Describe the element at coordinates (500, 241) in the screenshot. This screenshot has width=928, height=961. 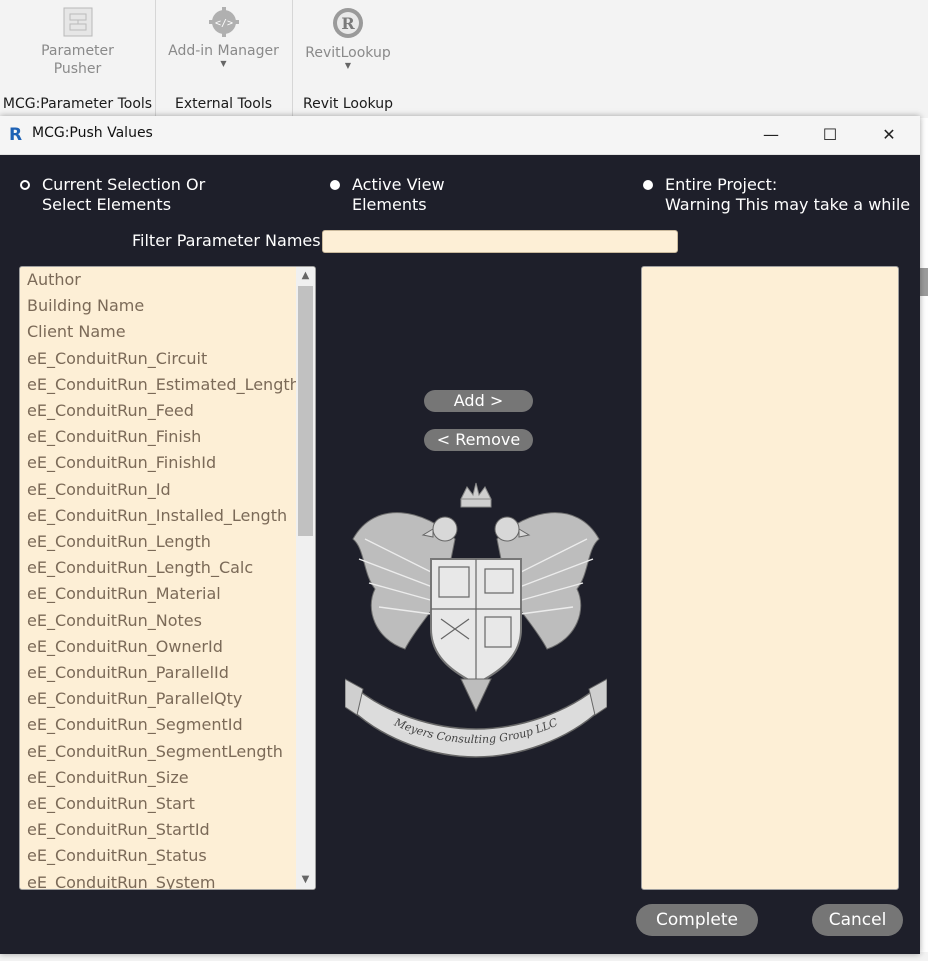
I see `filter-input` at that location.